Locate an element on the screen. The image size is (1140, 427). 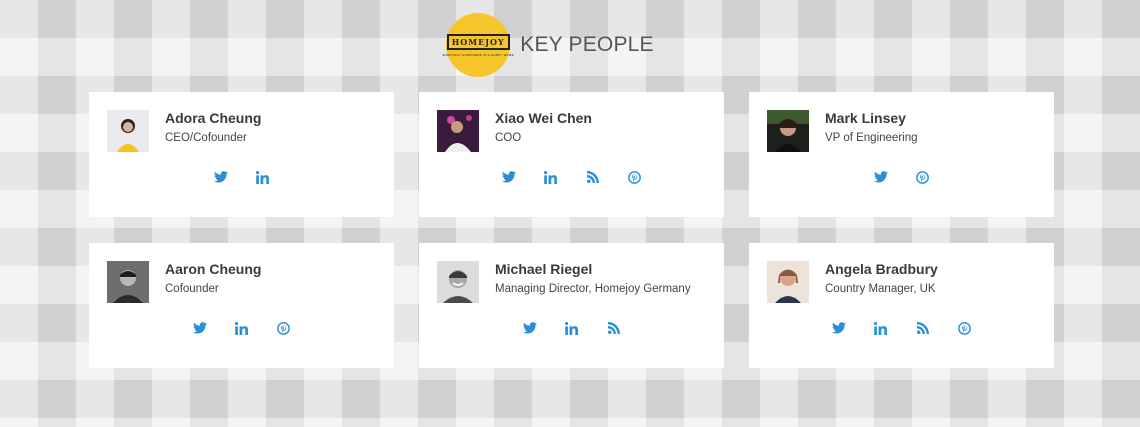
person-card: Xiao Wei Chen COO is located at coordinates (571, 154).